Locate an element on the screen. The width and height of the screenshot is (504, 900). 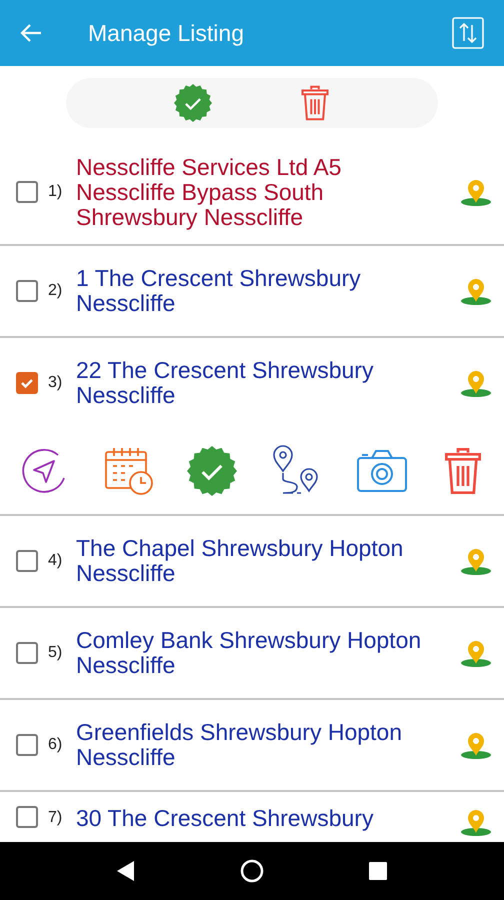
item-number: 1) is located at coordinates (56, 192).